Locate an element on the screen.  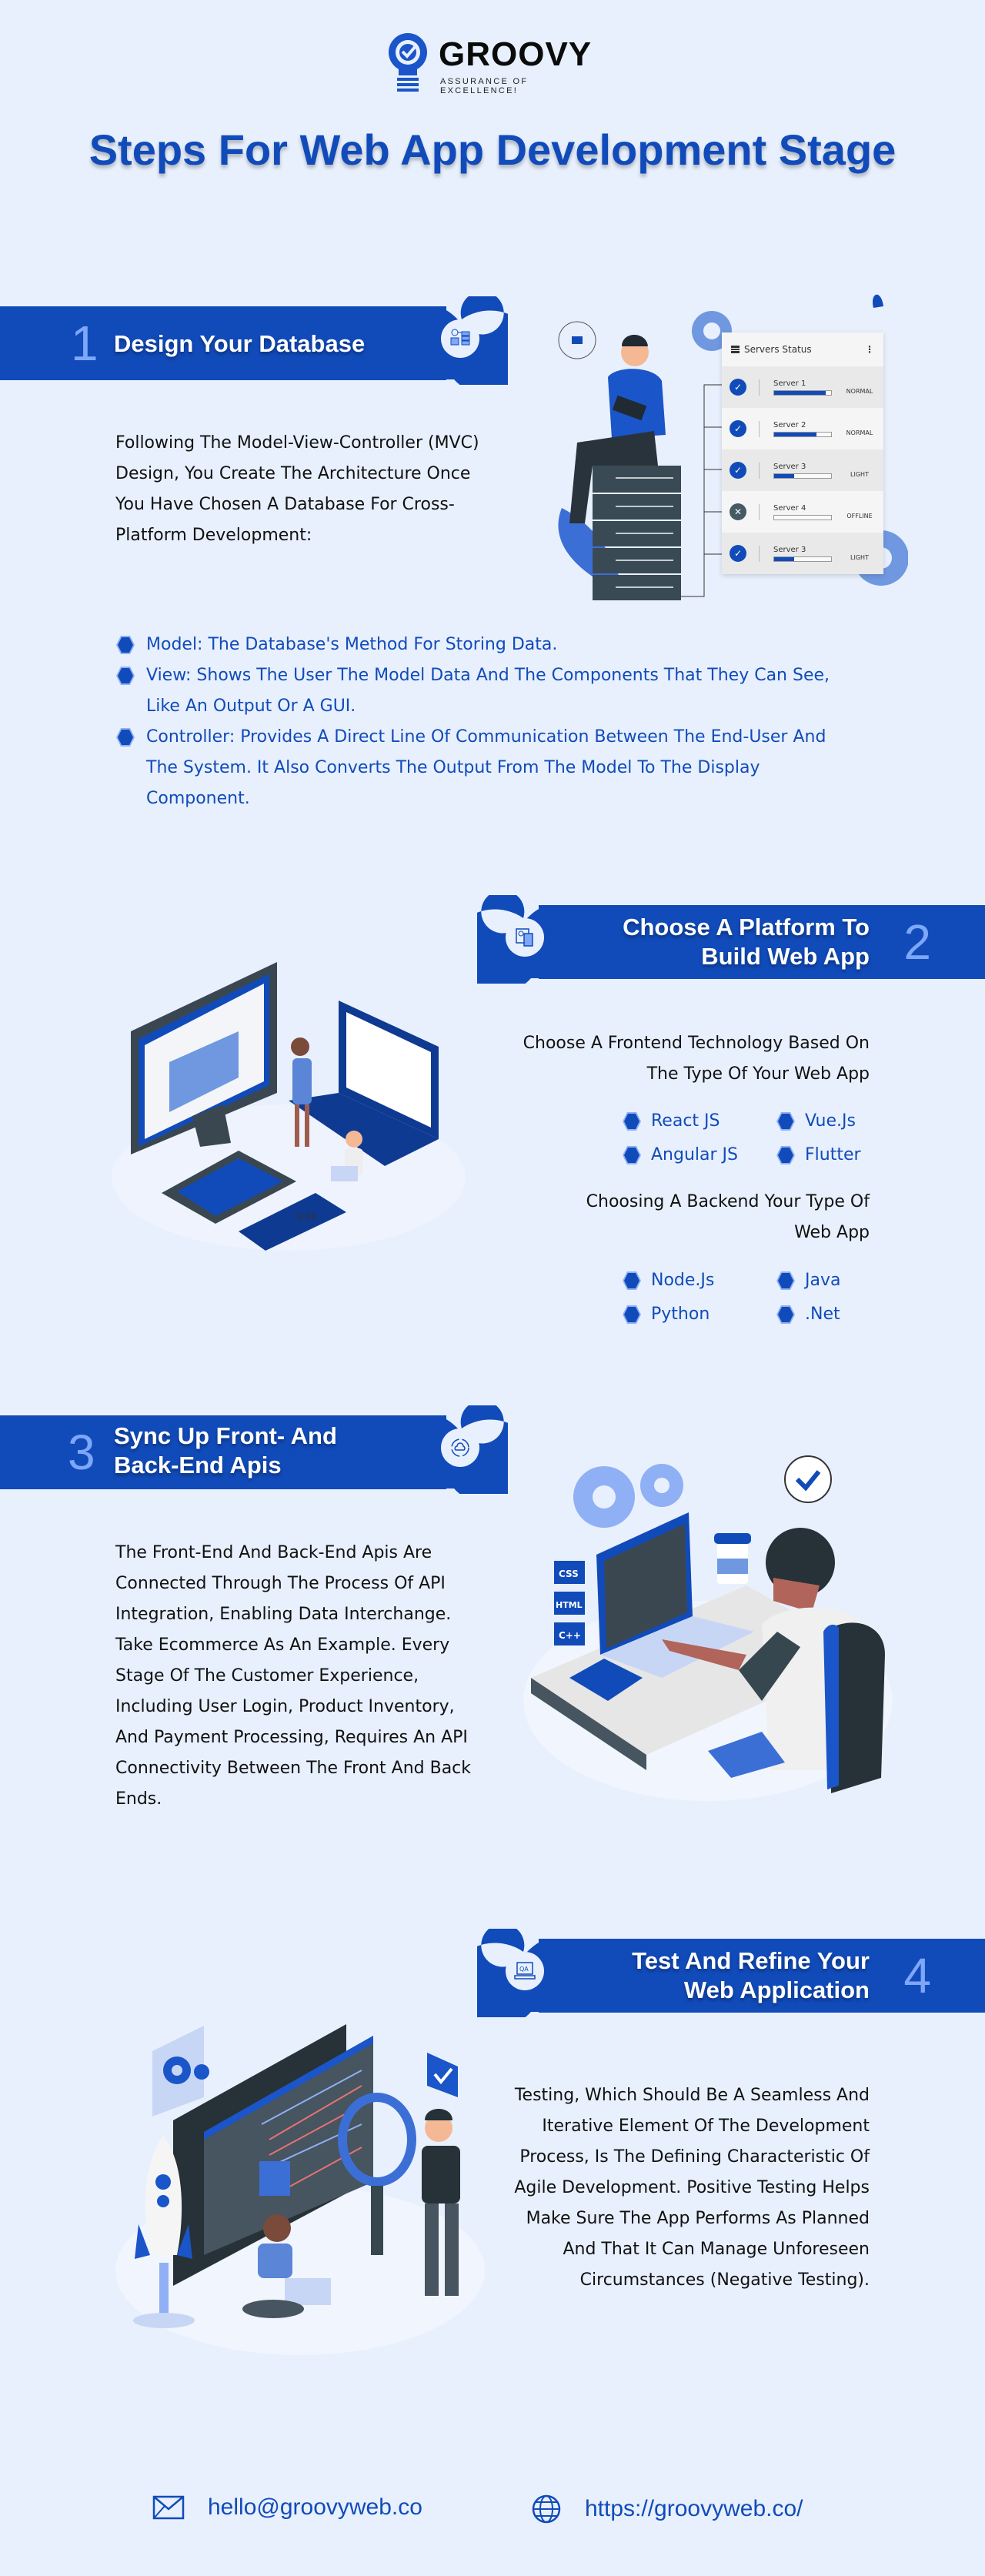
tag-cpp: C++ is located at coordinates (570, 1635).